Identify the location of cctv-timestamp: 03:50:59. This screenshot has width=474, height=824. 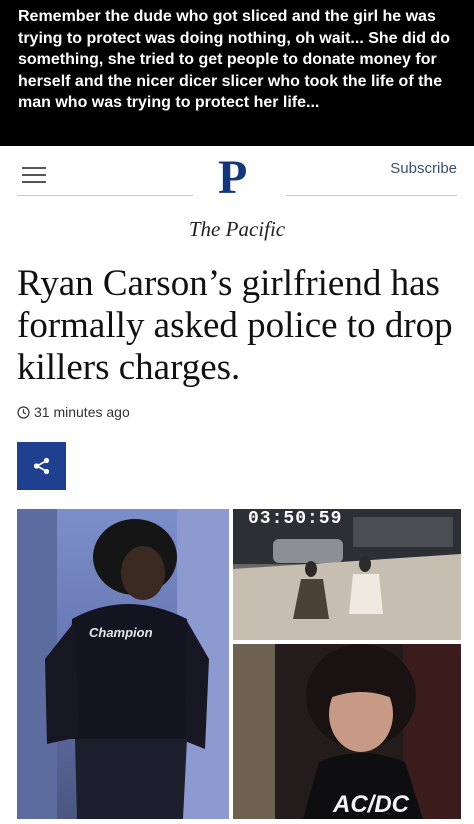
(295, 519).